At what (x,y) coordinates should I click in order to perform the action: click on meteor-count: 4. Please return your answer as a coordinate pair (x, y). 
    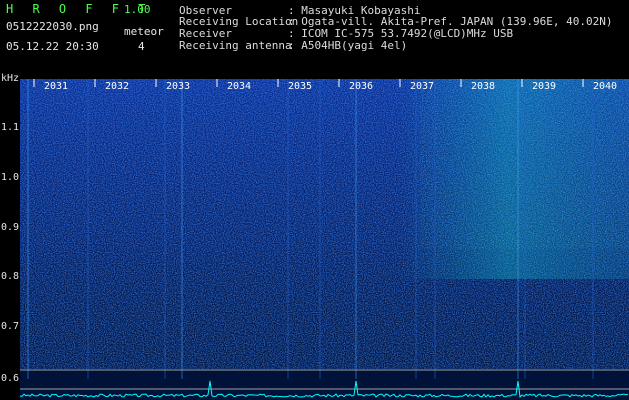
    Looking at the image, I should click on (141, 46).